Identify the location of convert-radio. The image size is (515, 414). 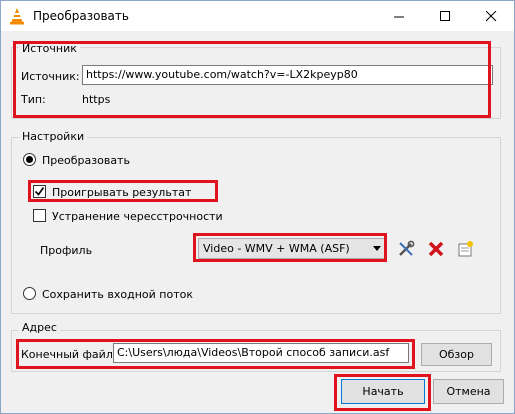
(29, 159).